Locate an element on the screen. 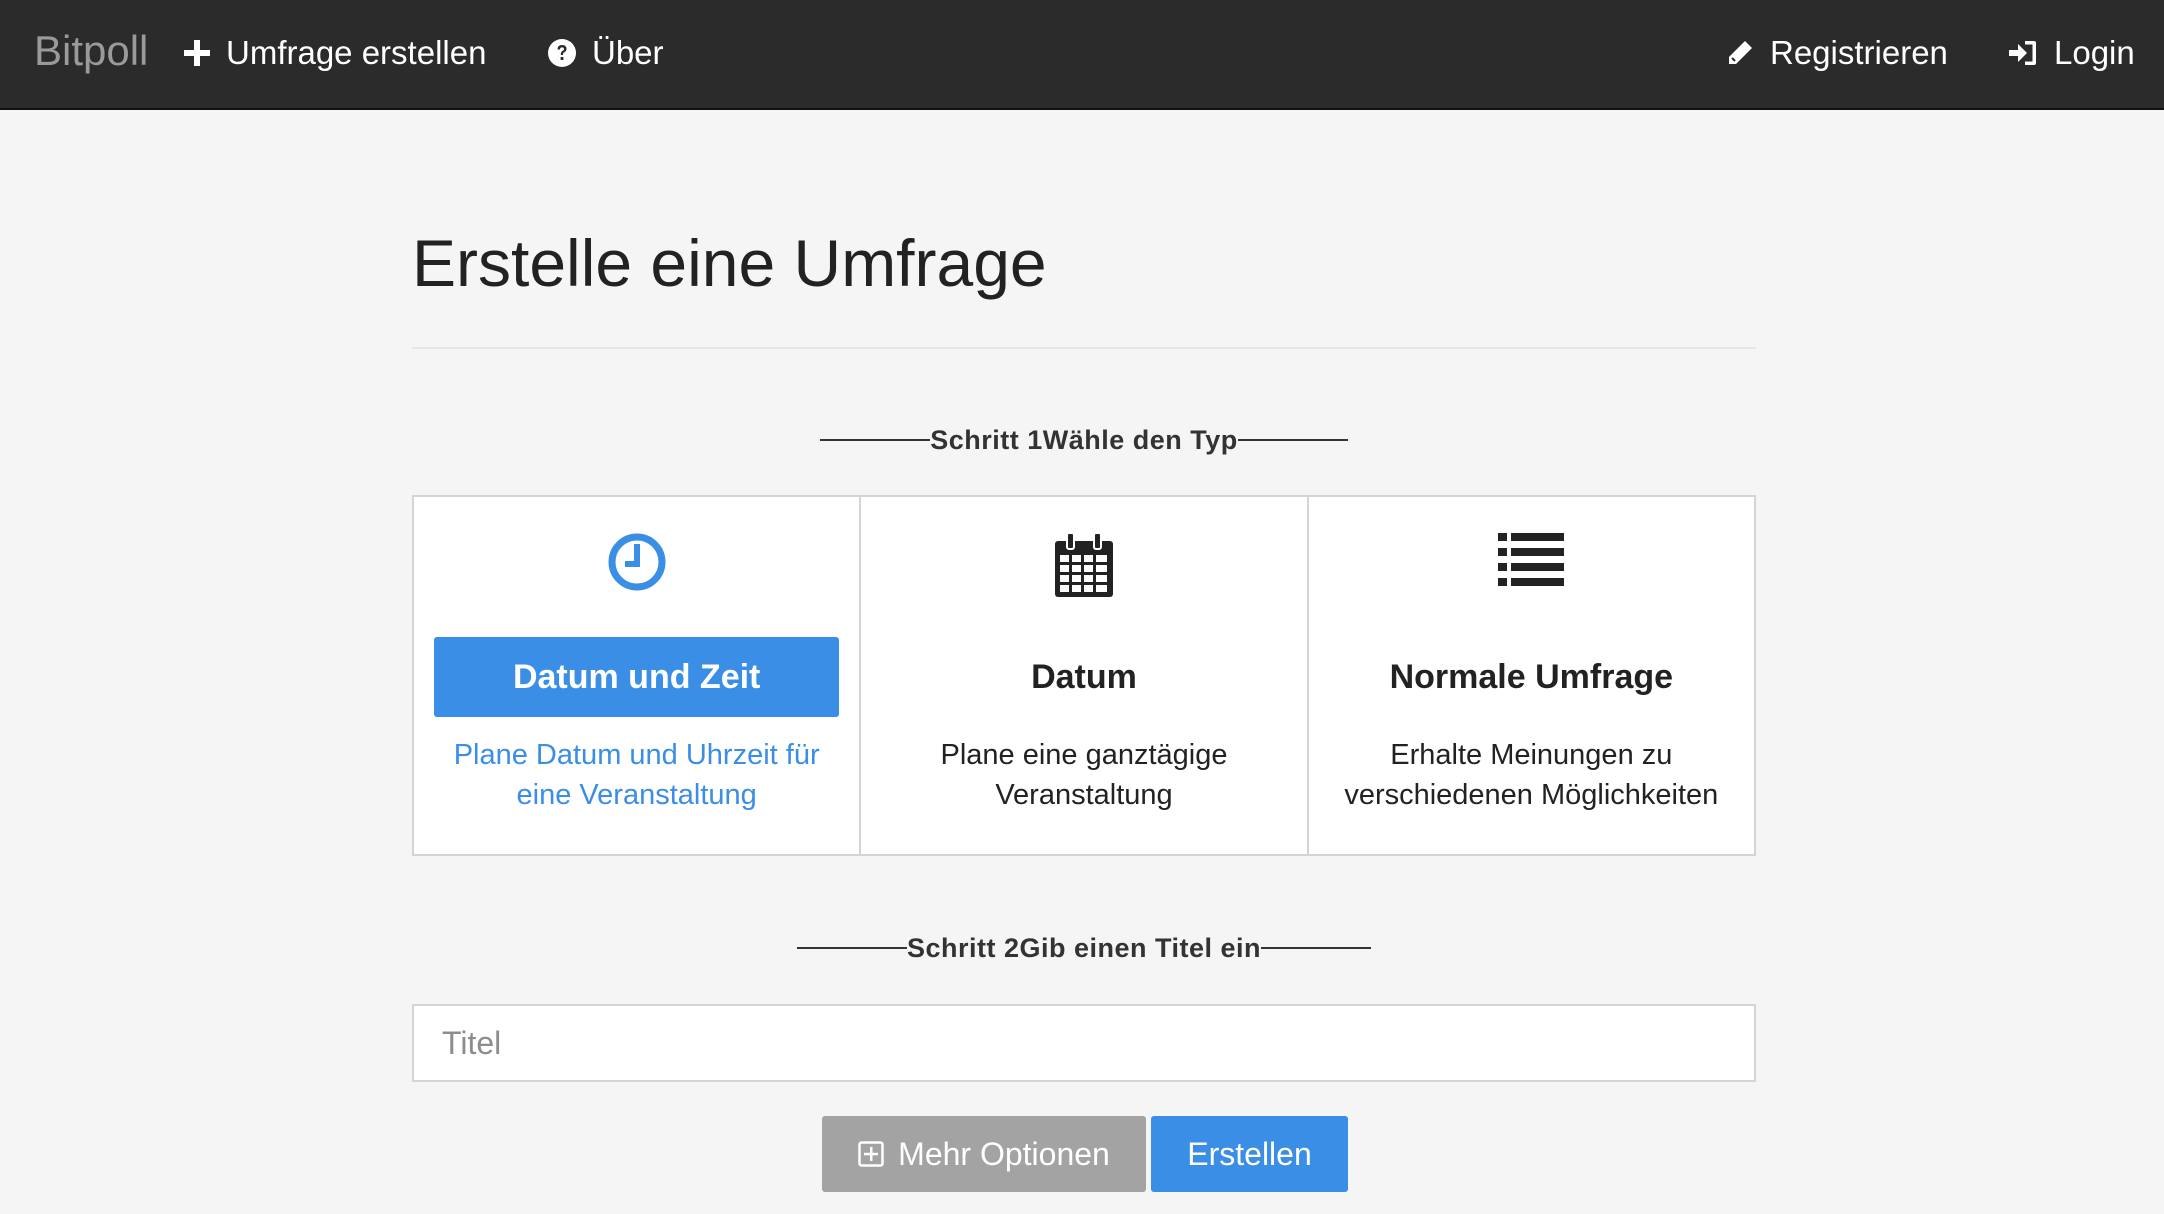 The image size is (2164, 1214). step2-text: Gib einen Titel ein is located at coordinates (1140, 947).